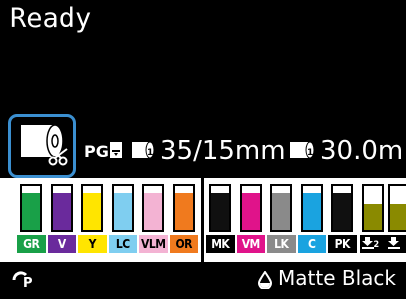 The height and width of the screenshot is (299, 406). I want to click on ink-slot-vlm: VLM, so click(153, 220).